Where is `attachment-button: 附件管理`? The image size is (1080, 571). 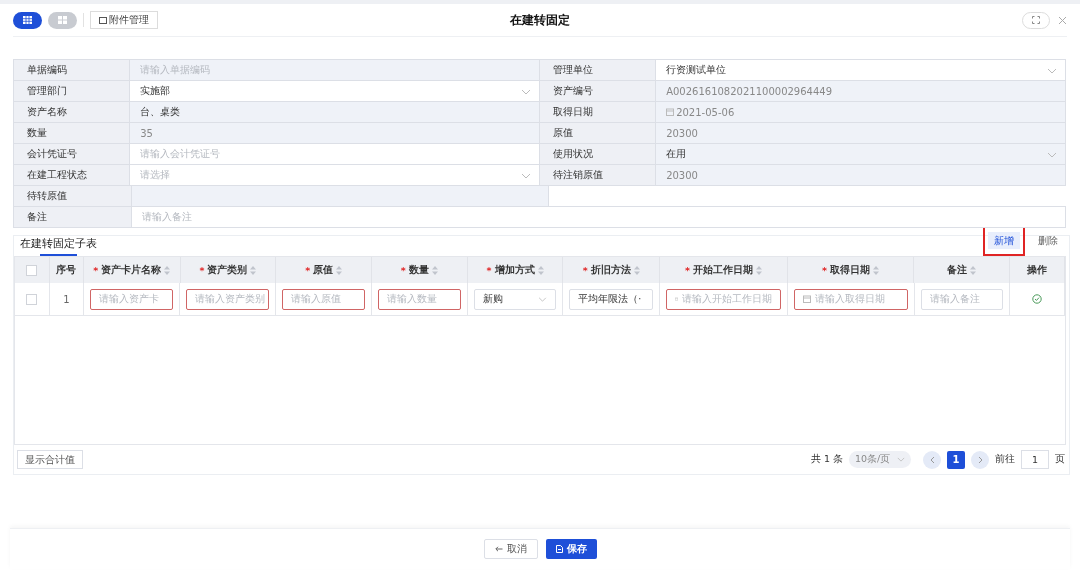 attachment-button: 附件管理 is located at coordinates (124, 20).